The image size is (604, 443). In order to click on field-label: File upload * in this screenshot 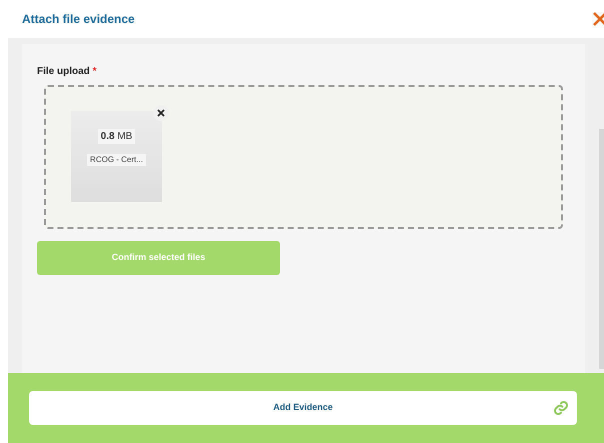, I will do `click(67, 72)`.